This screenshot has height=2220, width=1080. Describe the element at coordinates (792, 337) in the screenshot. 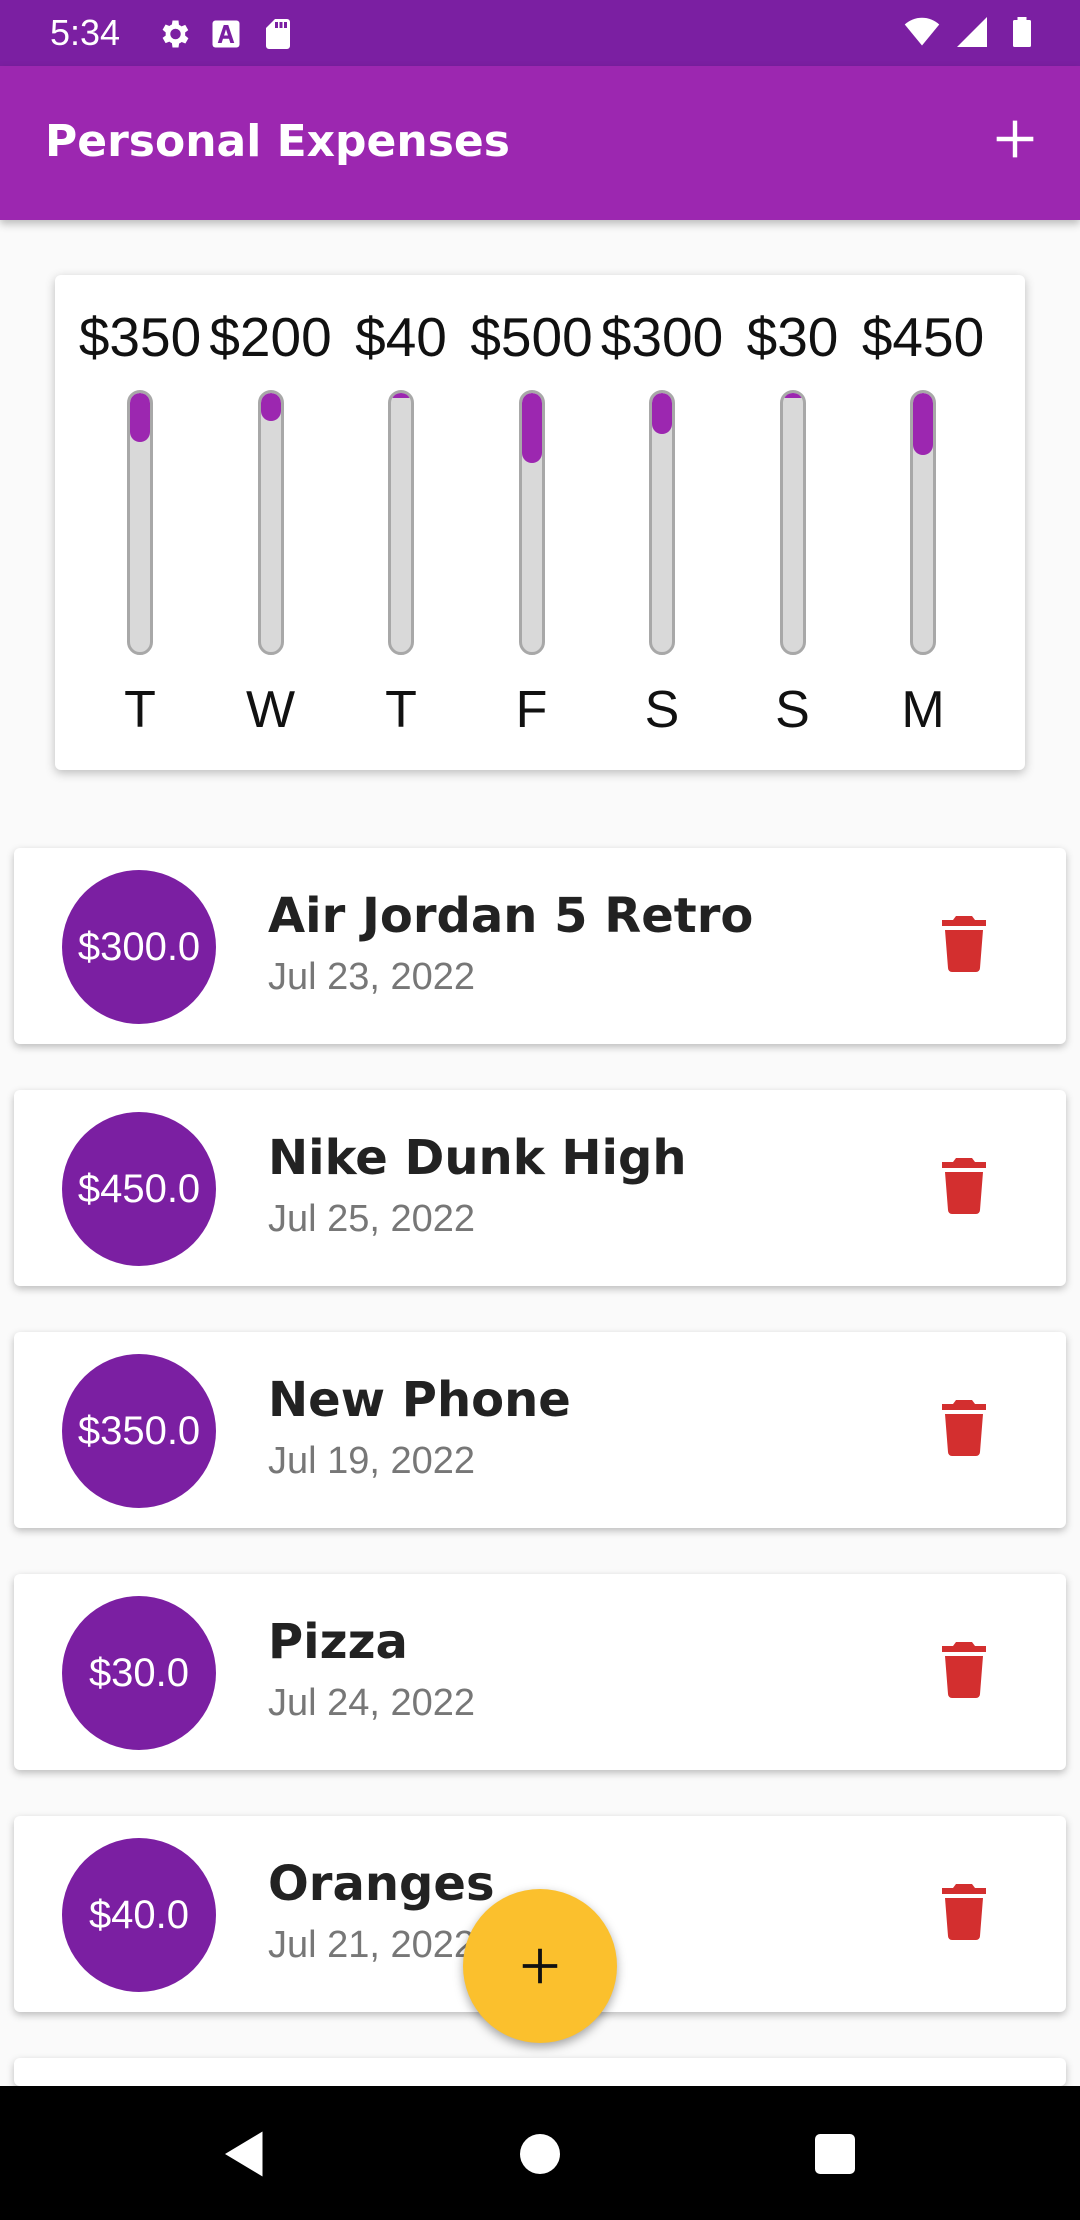

I see `chart-amount-label: $30` at that location.